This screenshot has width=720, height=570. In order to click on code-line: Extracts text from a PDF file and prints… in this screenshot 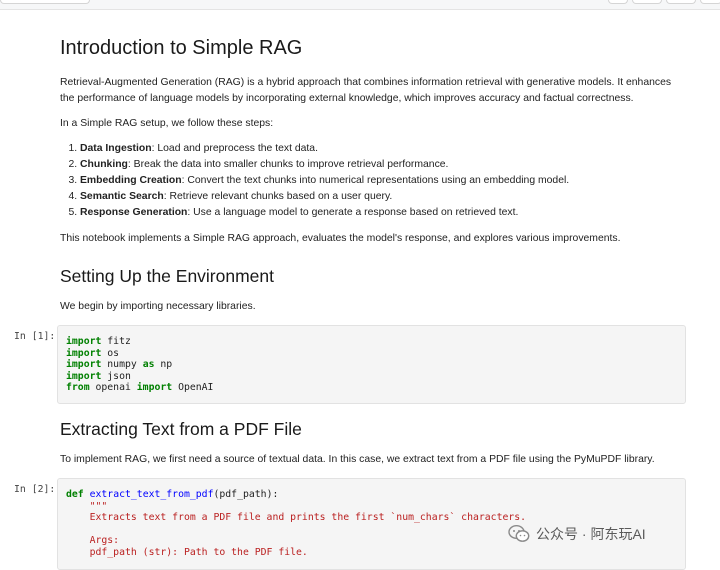, I will do `click(296, 517)`.